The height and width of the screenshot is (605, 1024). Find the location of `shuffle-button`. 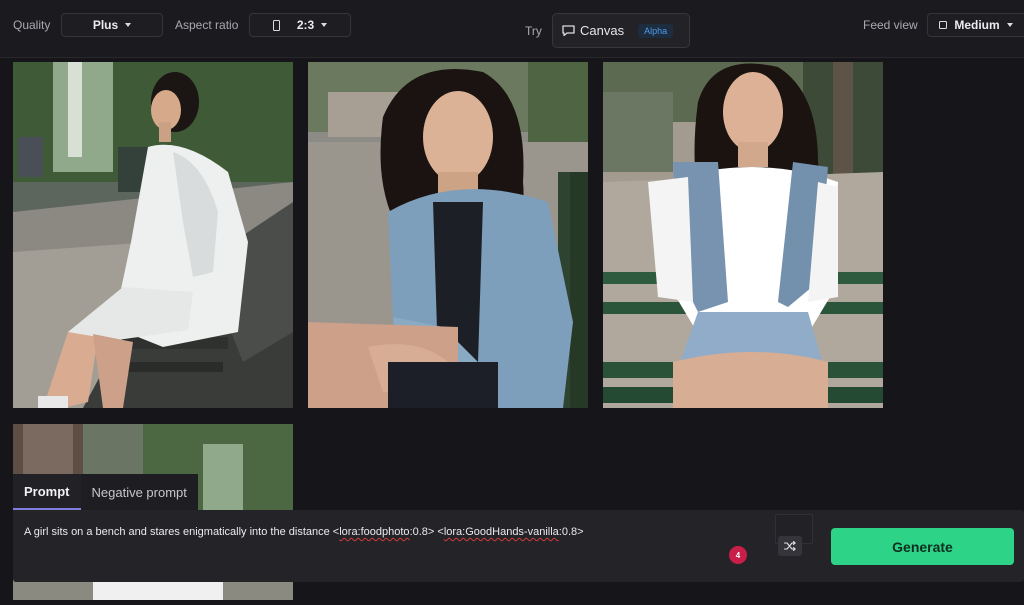

shuffle-button is located at coordinates (790, 546).